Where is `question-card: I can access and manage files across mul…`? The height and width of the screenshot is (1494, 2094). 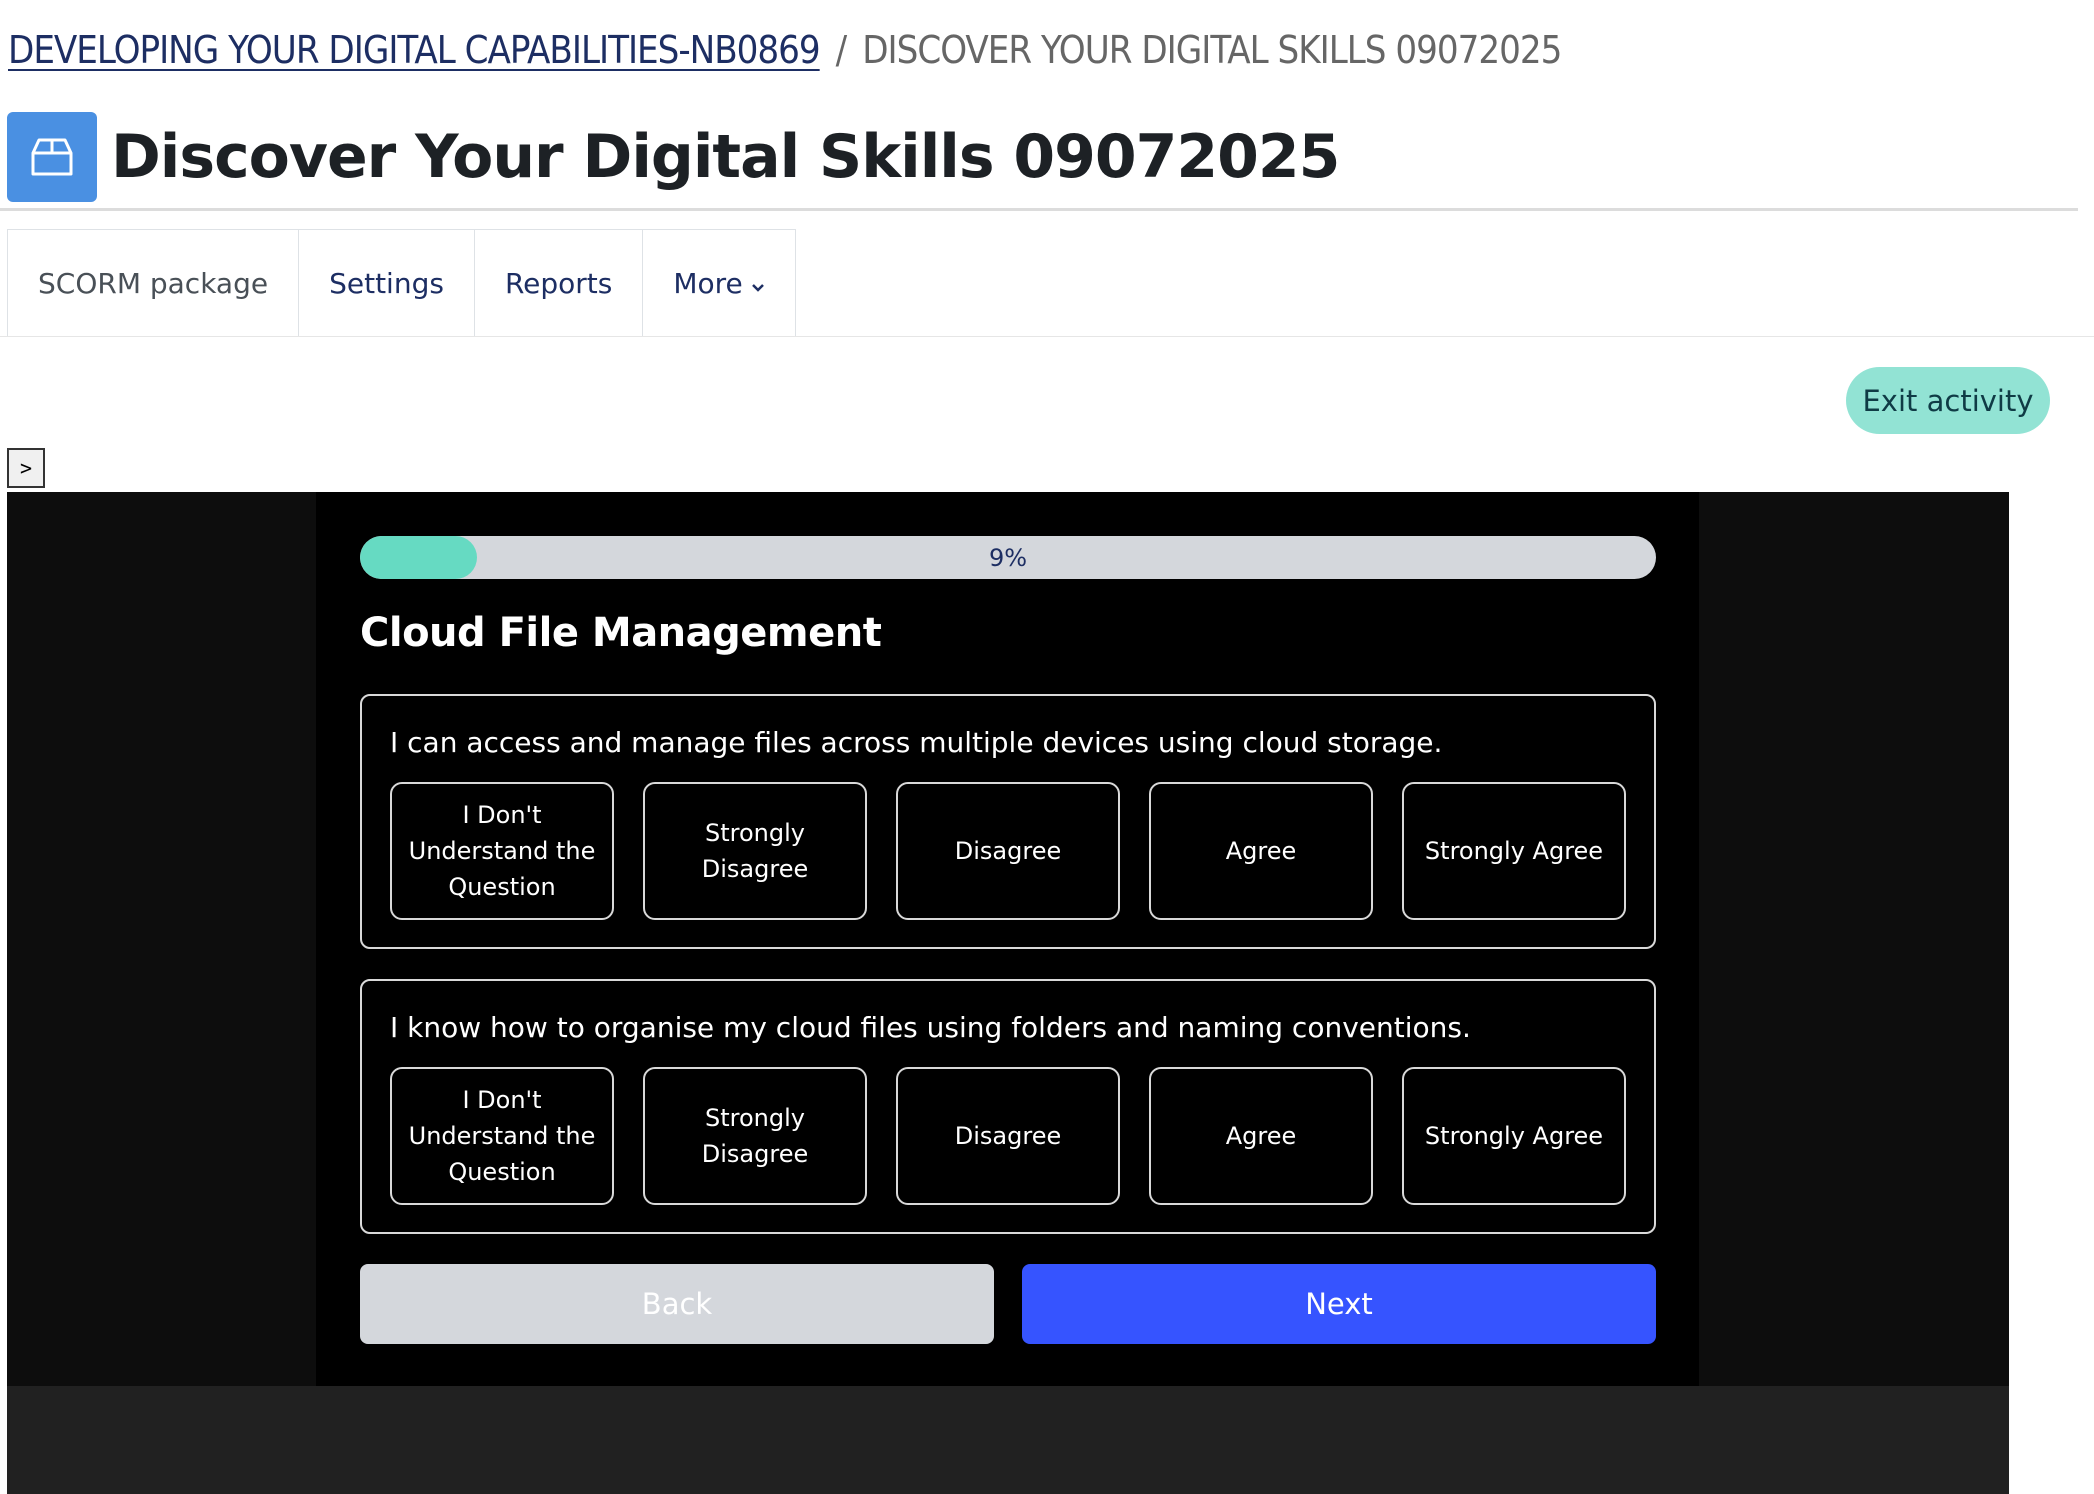
question-card: I can access and manage files across mul… is located at coordinates (1008, 821).